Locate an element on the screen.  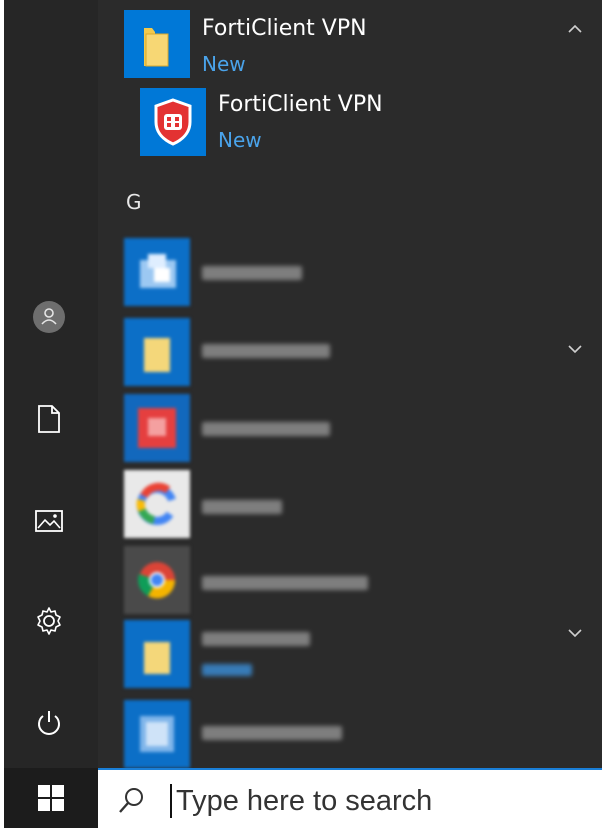
search-box is located at coordinates (350, 798).